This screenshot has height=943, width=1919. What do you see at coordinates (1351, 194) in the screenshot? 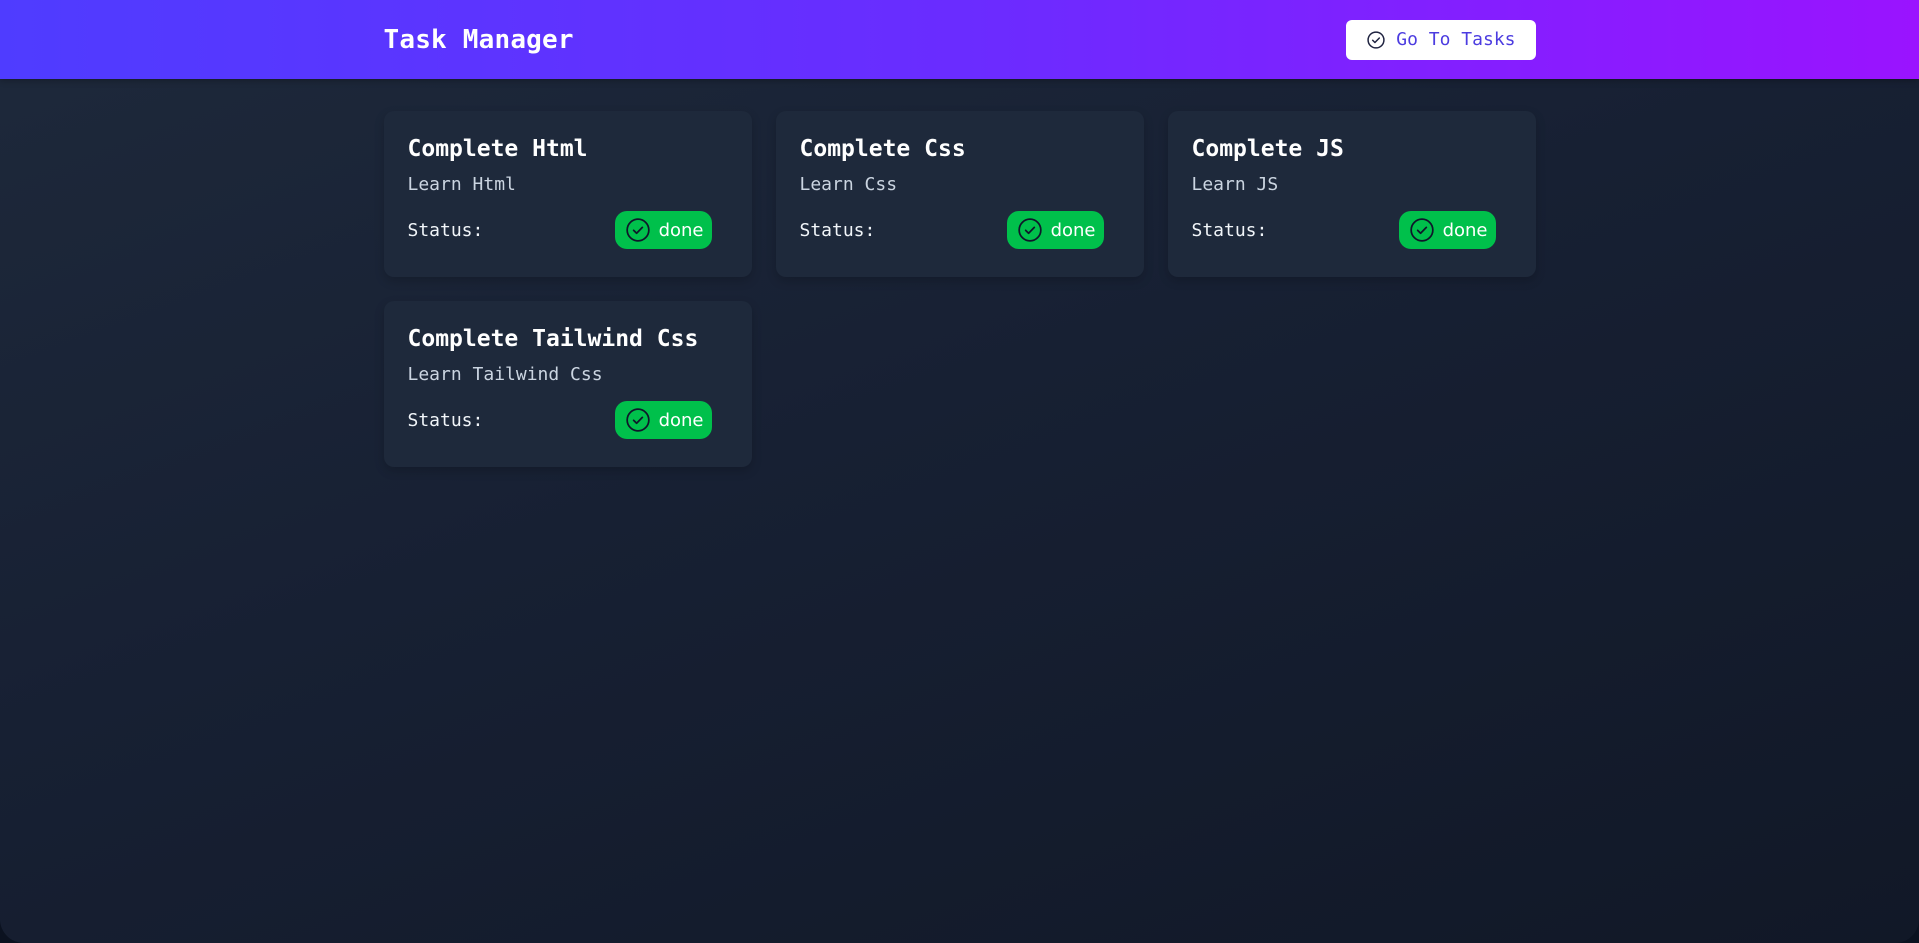
I see `task-card: Complete JS Learn JS Status: done` at bounding box center [1351, 194].